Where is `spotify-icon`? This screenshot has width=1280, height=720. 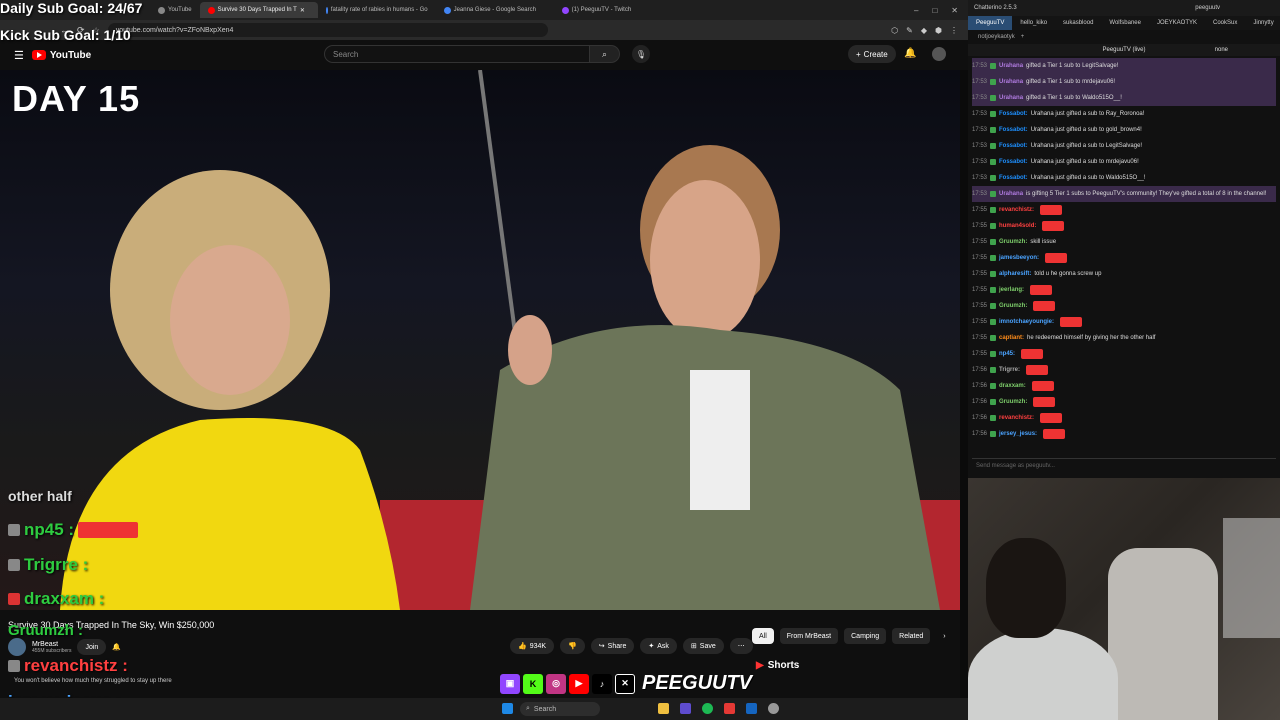 spotify-icon is located at coordinates (707, 708).